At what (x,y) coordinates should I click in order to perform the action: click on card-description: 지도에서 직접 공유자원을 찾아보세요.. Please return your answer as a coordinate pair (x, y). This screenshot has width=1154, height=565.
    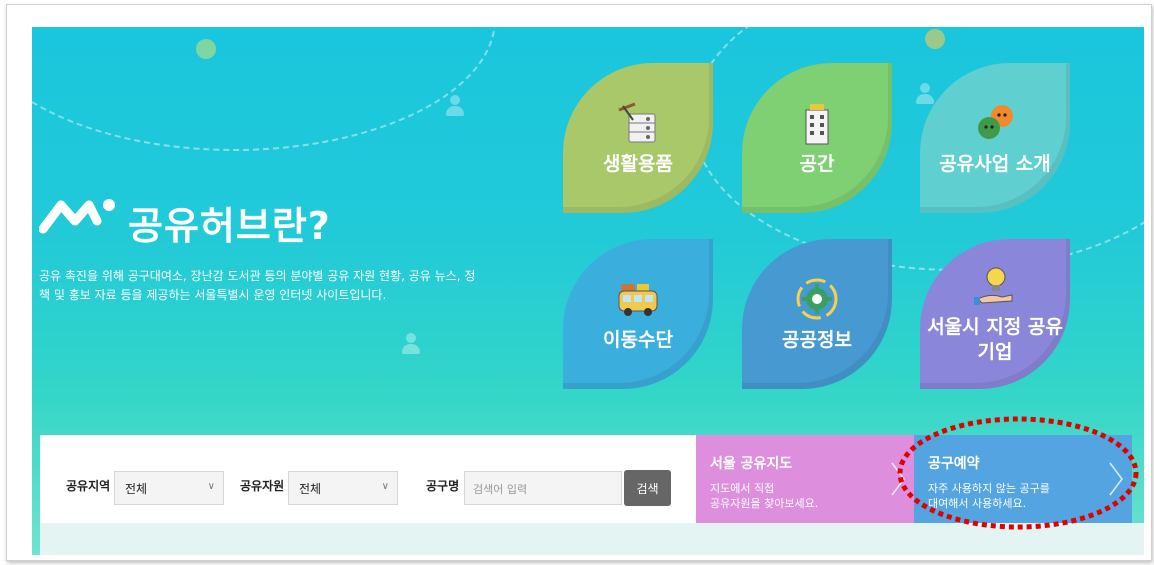
    Looking at the image, I should click on (764, 496).